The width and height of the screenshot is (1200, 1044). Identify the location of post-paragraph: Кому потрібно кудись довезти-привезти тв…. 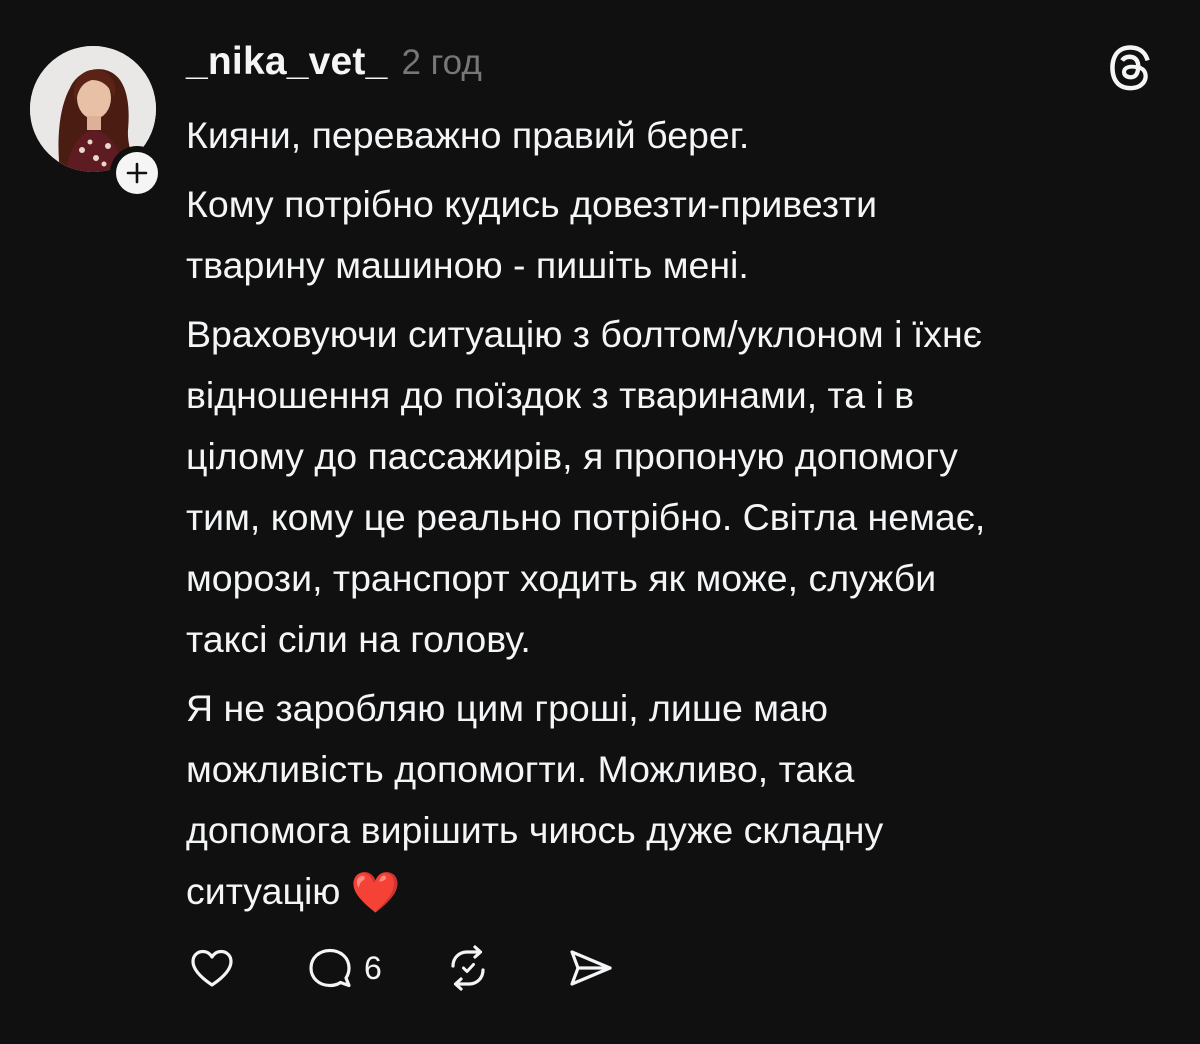
(532, 234).